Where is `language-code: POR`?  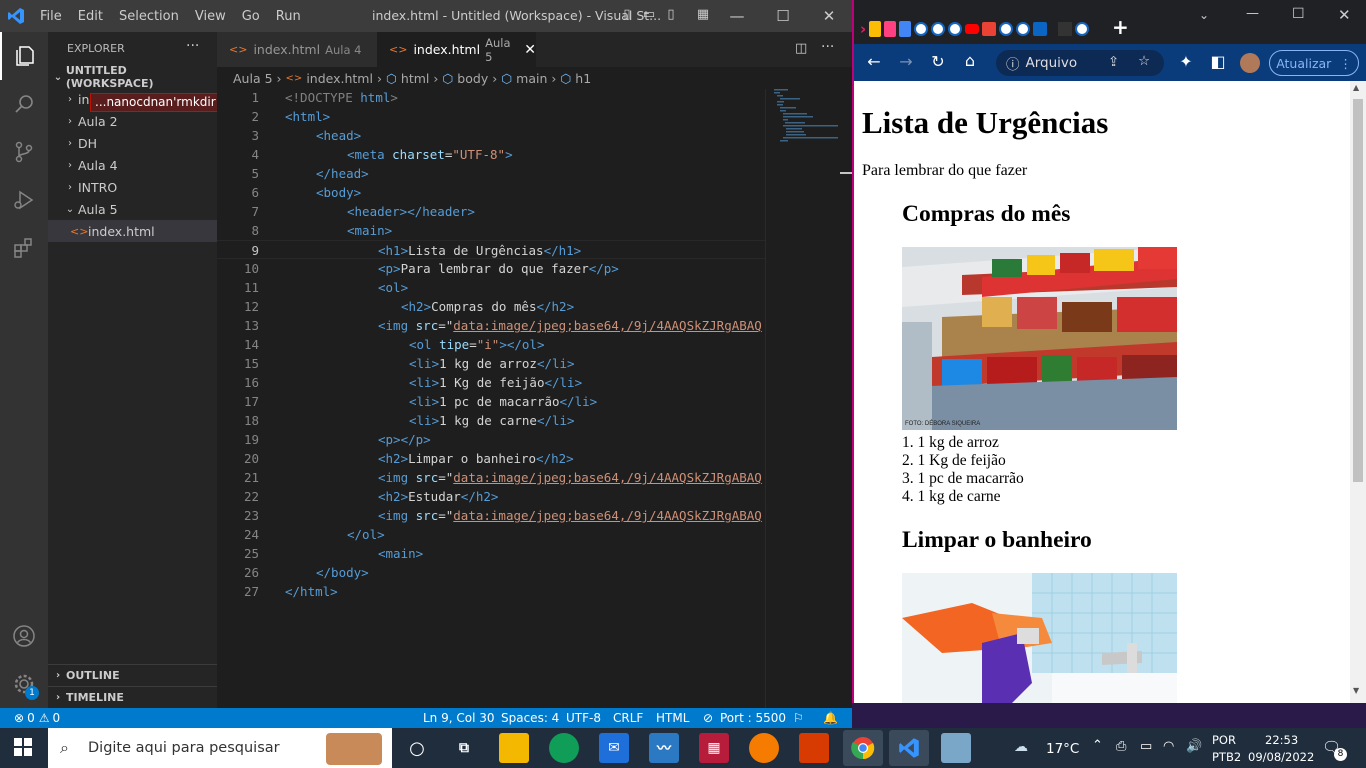
language-code: POR is located at coordinates (1224, 740).